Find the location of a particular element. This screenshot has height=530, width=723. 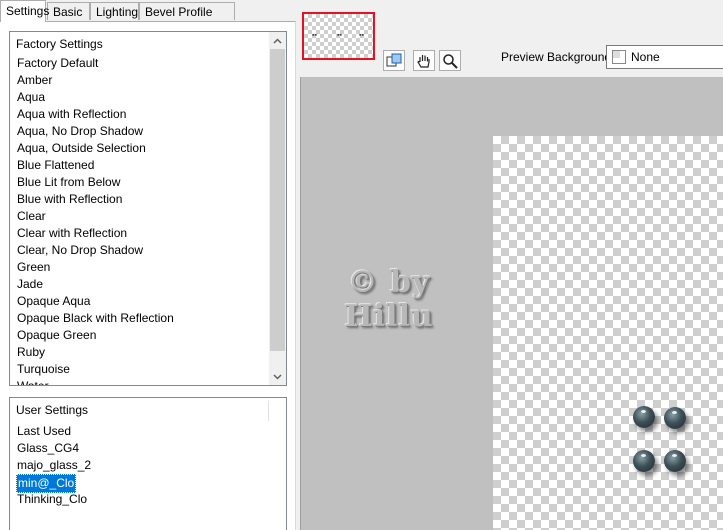

user-settings-item: Last Used is located at coordinates (44, 431).